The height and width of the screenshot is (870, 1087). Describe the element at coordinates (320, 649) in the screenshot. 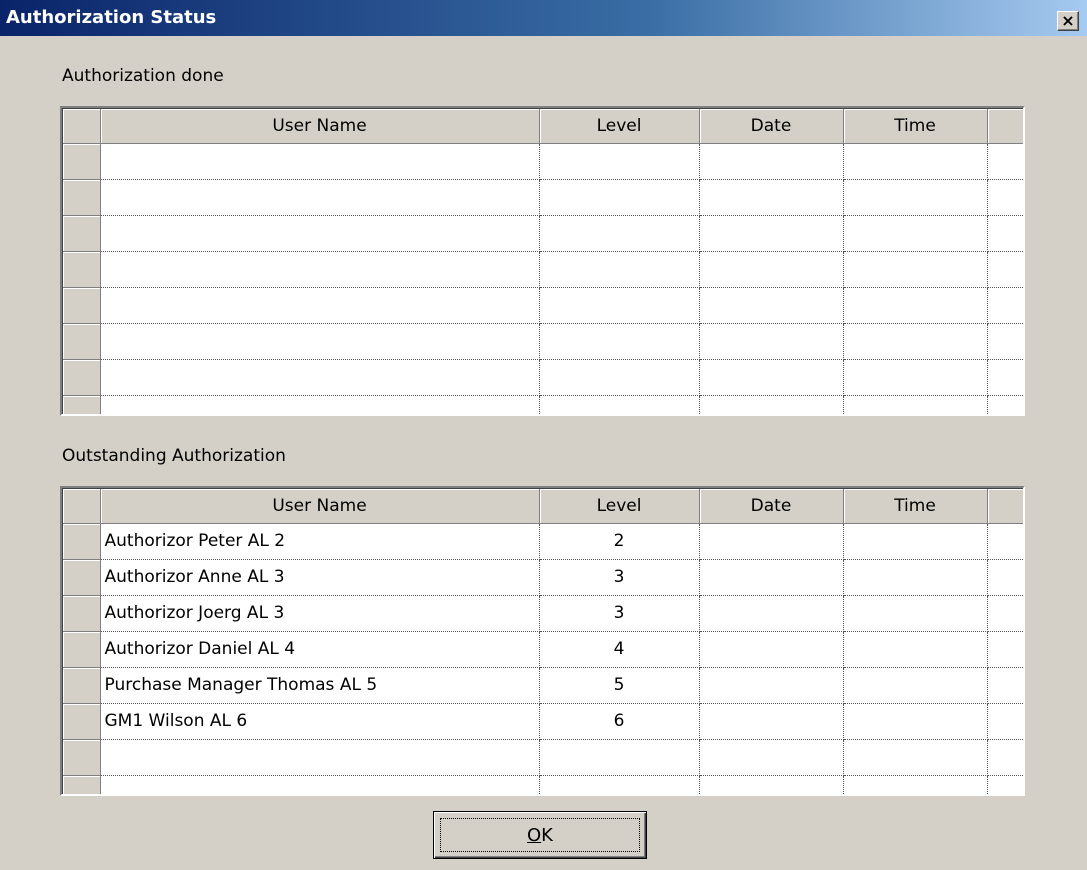

I see `user-name-cell: Authorizor Daniel AL 4` at that location.